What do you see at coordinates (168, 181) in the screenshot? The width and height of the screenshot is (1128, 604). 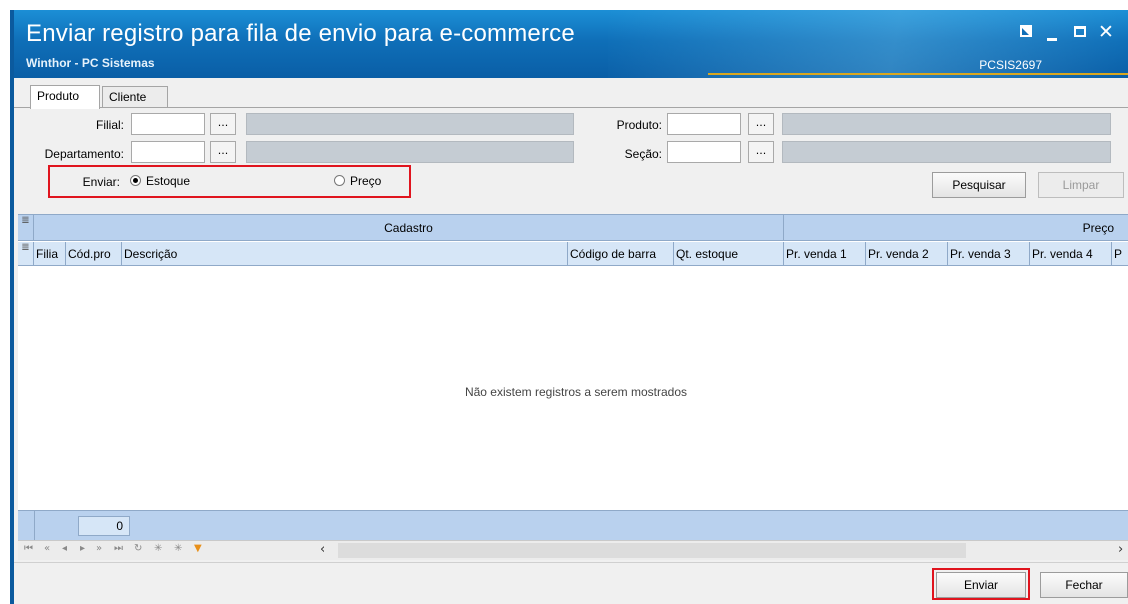 I see `radio-estoque-label: Estoque` at bounding box center [168, 181].